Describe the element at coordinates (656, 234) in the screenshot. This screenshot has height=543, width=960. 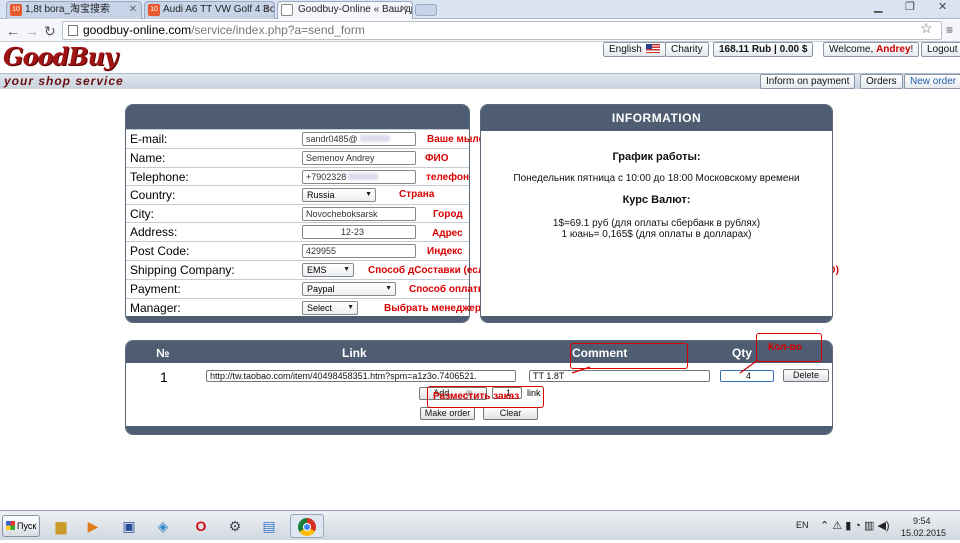
I see `rate-line-2: 1 юань= 0,165$ (для оплаты в долларах)` at that location.